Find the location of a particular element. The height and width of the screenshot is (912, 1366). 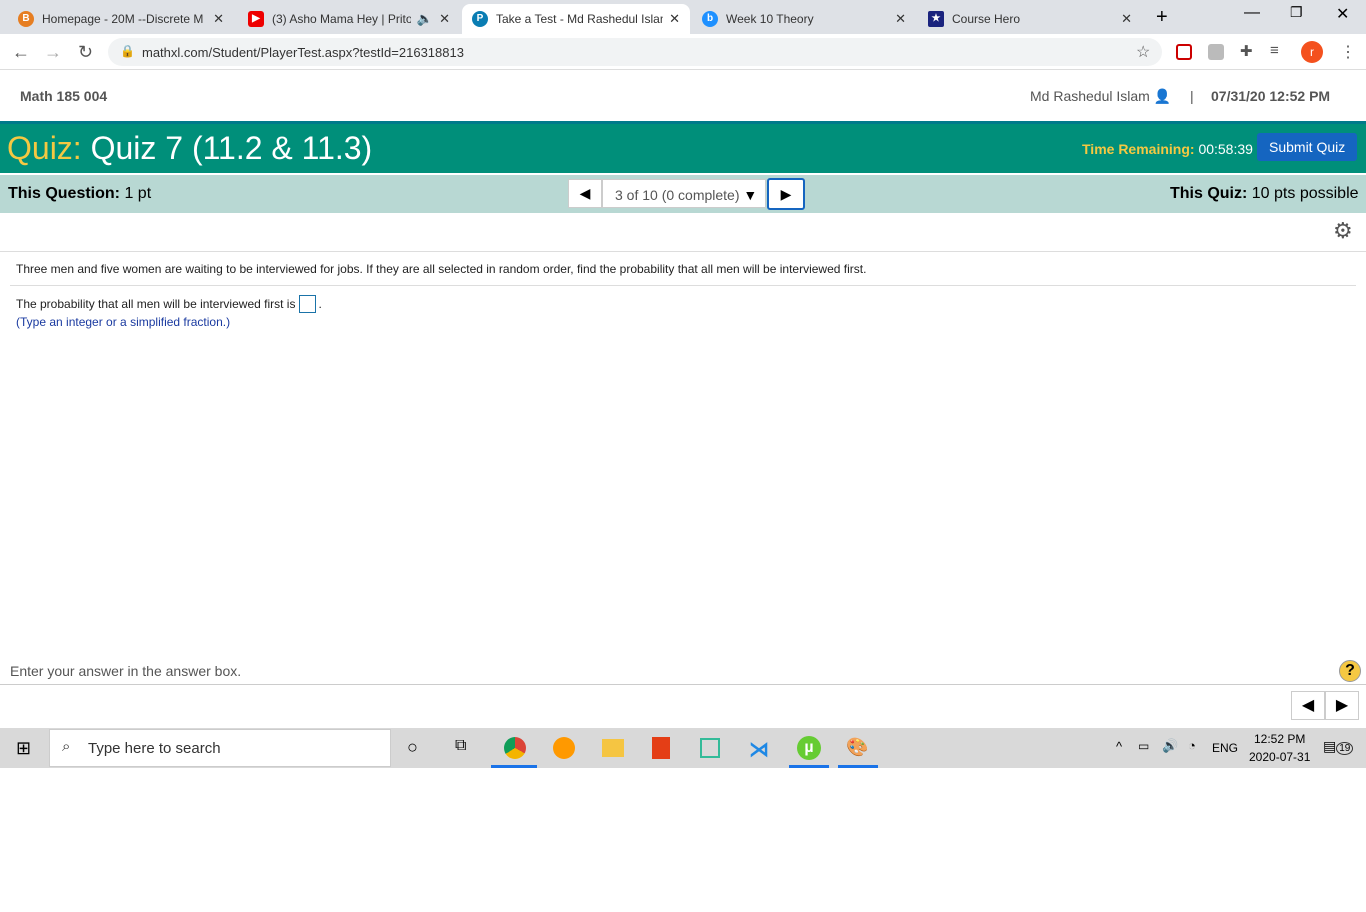

user-name: Md Rashedul Islam 👤 is located at coordinates (1100, 96).